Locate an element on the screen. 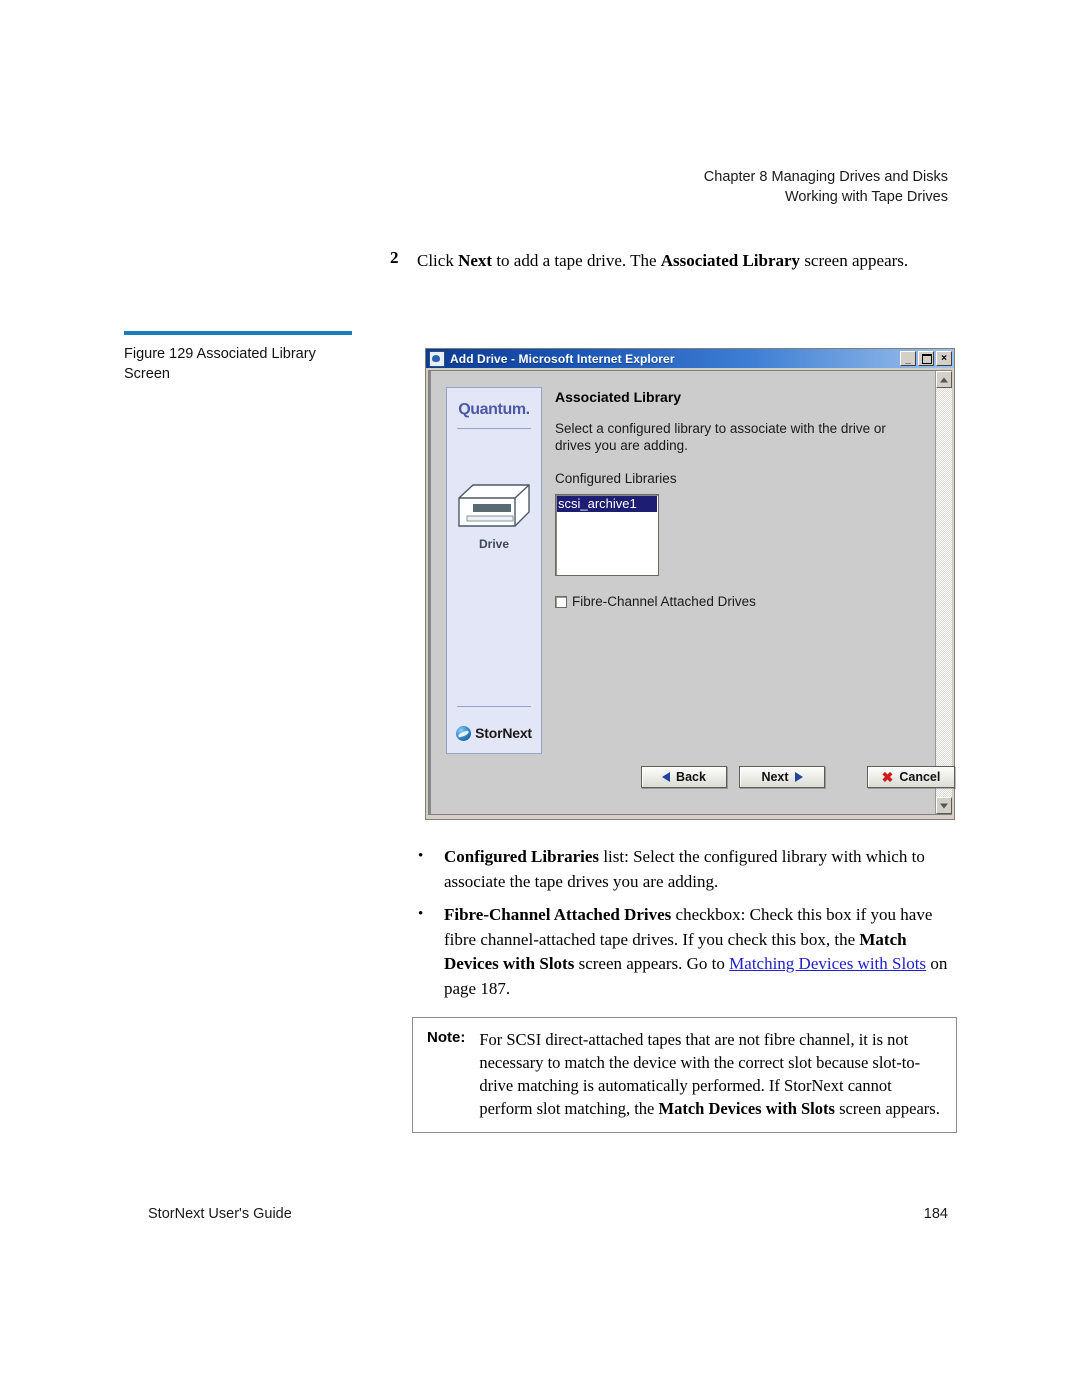 The image size is (1080, 1397). note-bold: Match Devices with Slots is located at coordinates (746, 1108).